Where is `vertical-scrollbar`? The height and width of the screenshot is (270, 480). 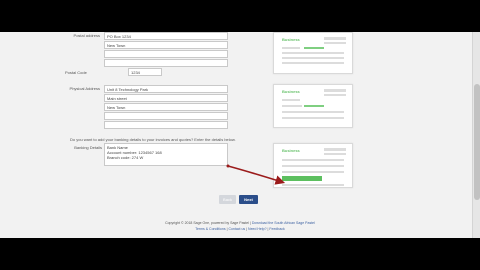
vertical-scrollbar is located at coordinates (476, 135).